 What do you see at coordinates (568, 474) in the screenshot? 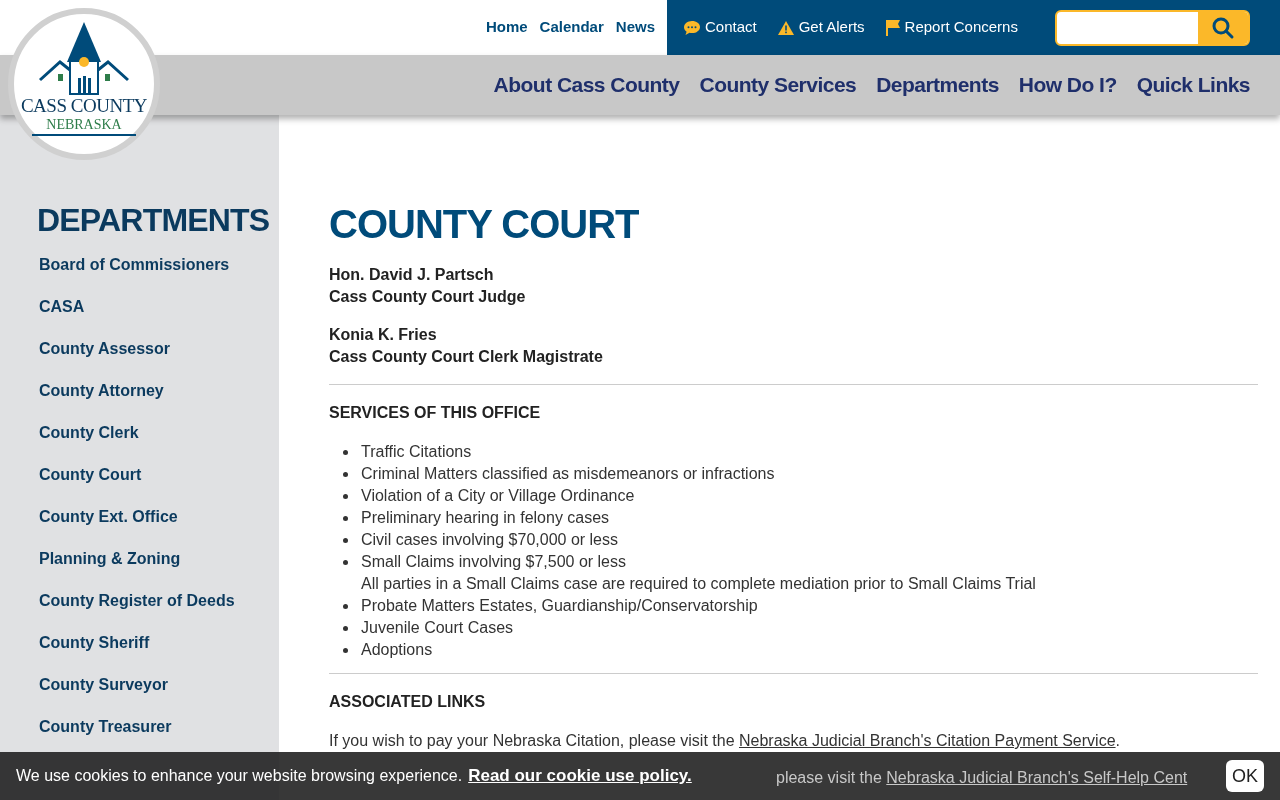
I see `service-item: Criminal Matters classified as misdemeanors or infractions` at bounding box center [568, 474].